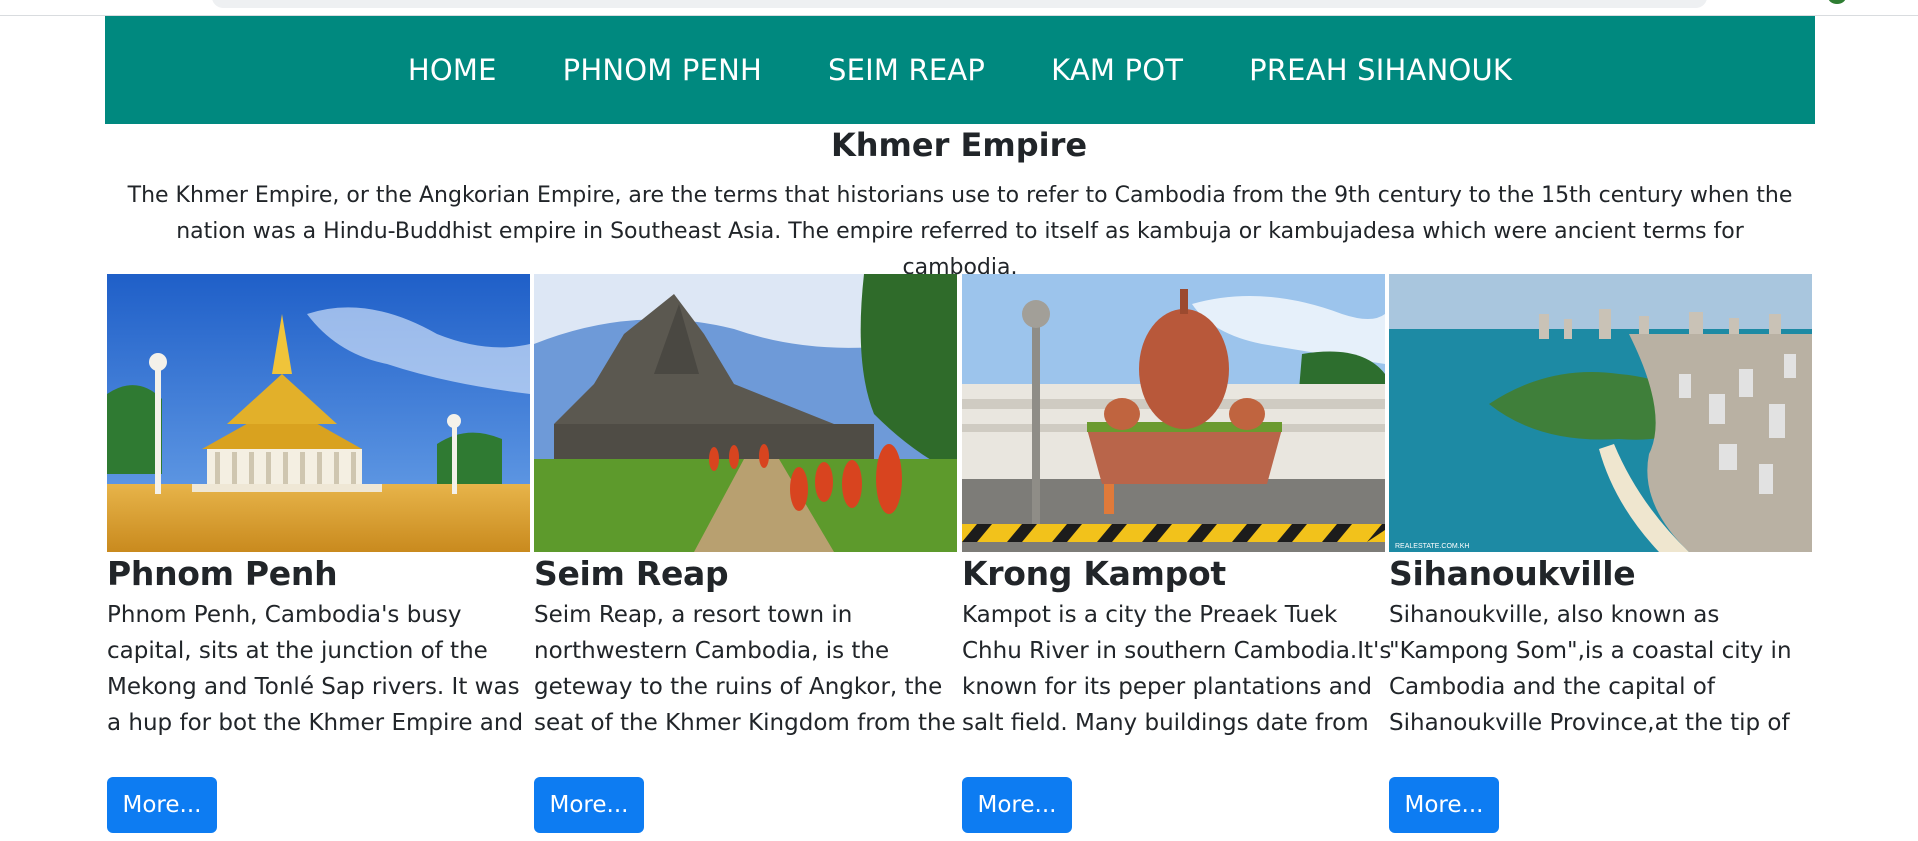  Describe the element at coordinates (318, 413) in the screenshot. I see `royal-palace-image` at that location.